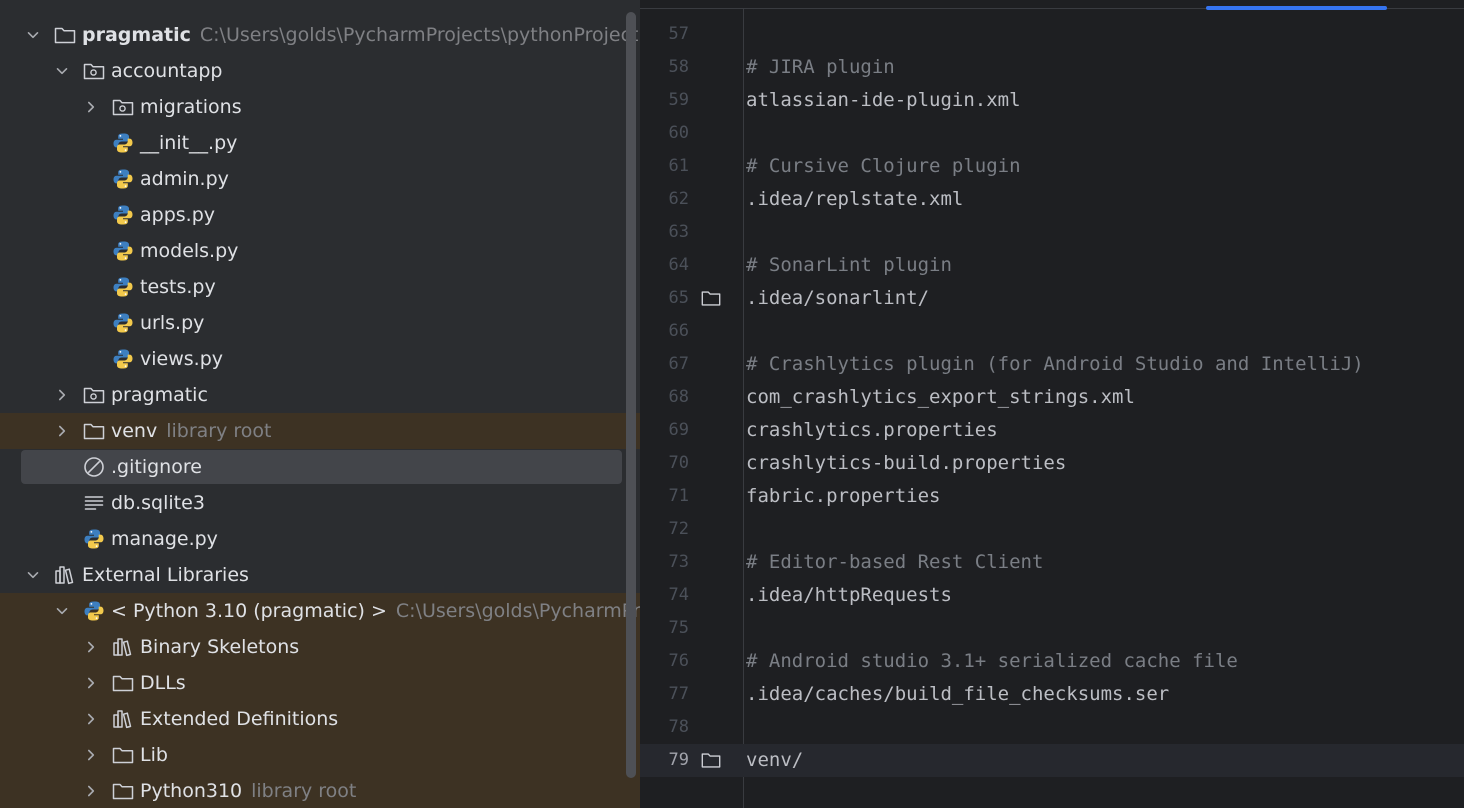 The height and width of the screenshot is (808, 1464). Describe the element at coordinates (320, 575) in the screenshot. I see `tree-row: External Libraries` at that location.